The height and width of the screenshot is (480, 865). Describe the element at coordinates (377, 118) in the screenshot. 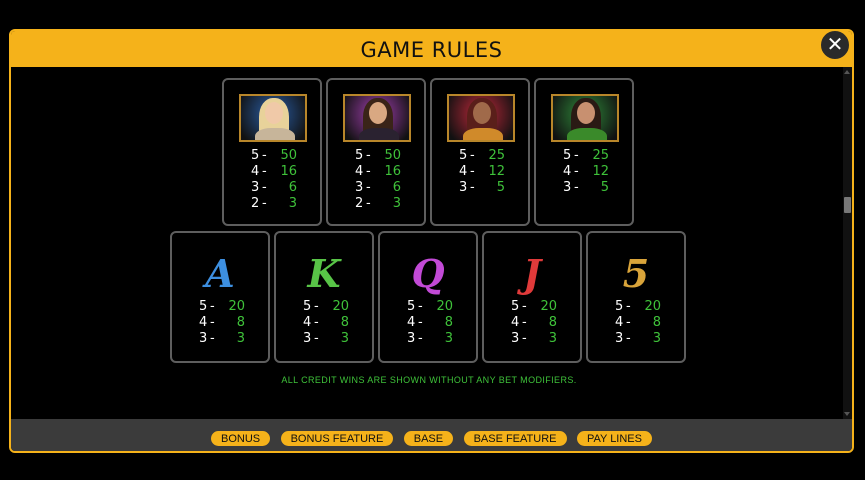

I see `brunette-woman-portrait-icon` at that location.